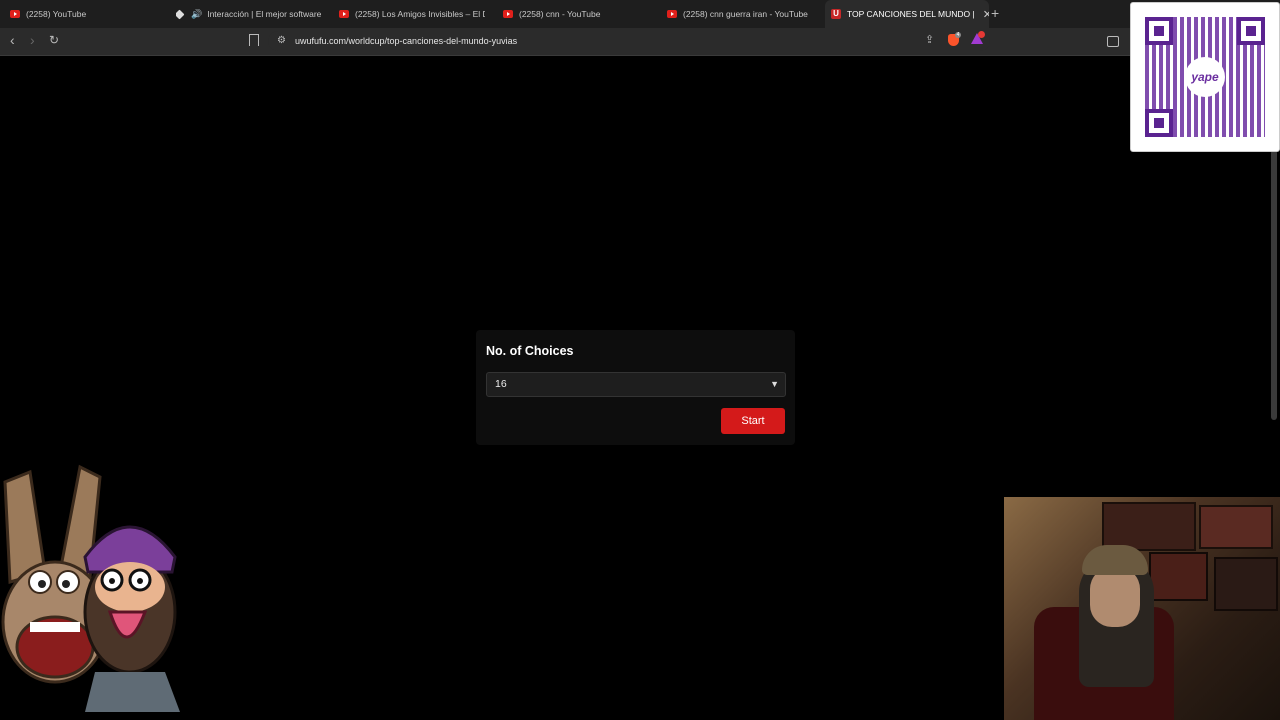 The image size is (1280, 720). I want to click on start-button: Start, so click(753, 421).